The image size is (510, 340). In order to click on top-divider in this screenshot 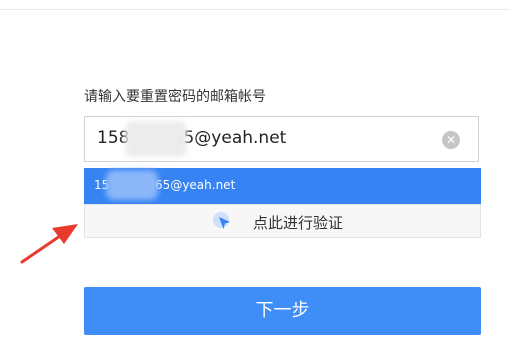, I will do `click(255, 9)`.